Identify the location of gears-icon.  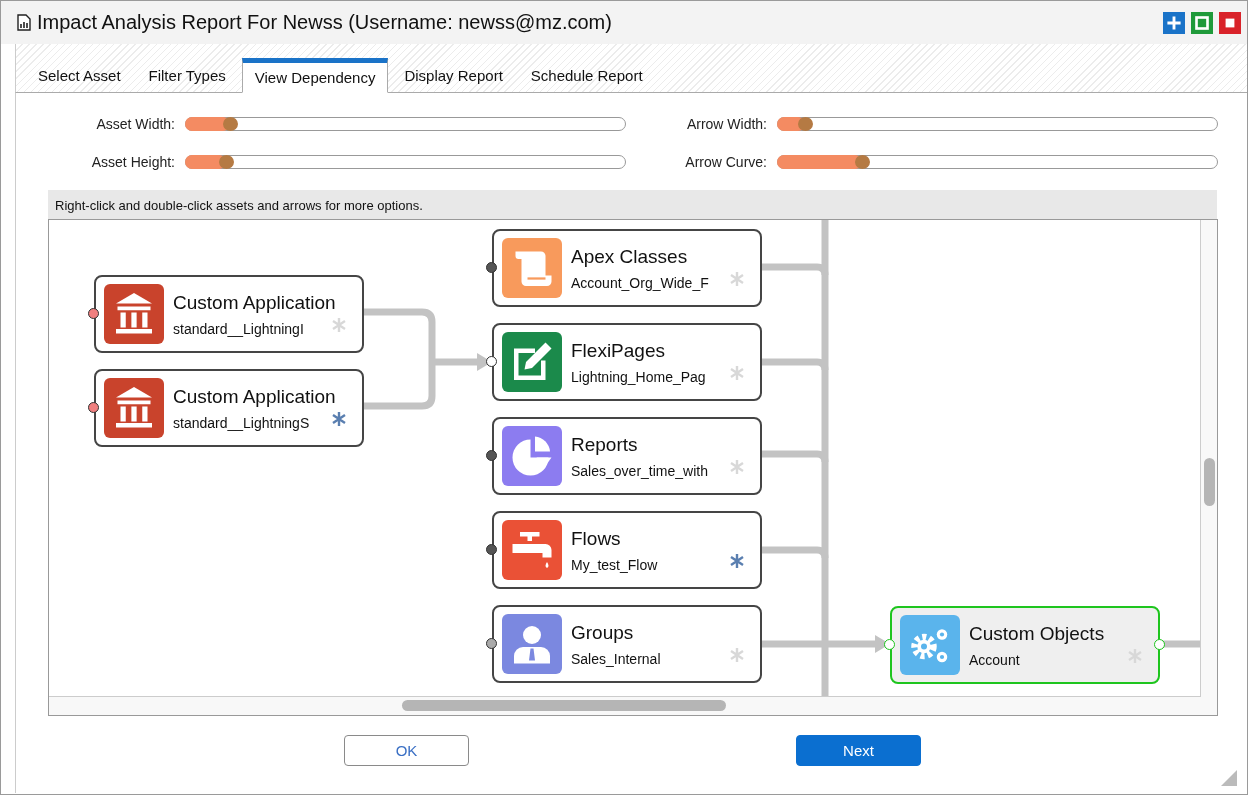
(930, 645).